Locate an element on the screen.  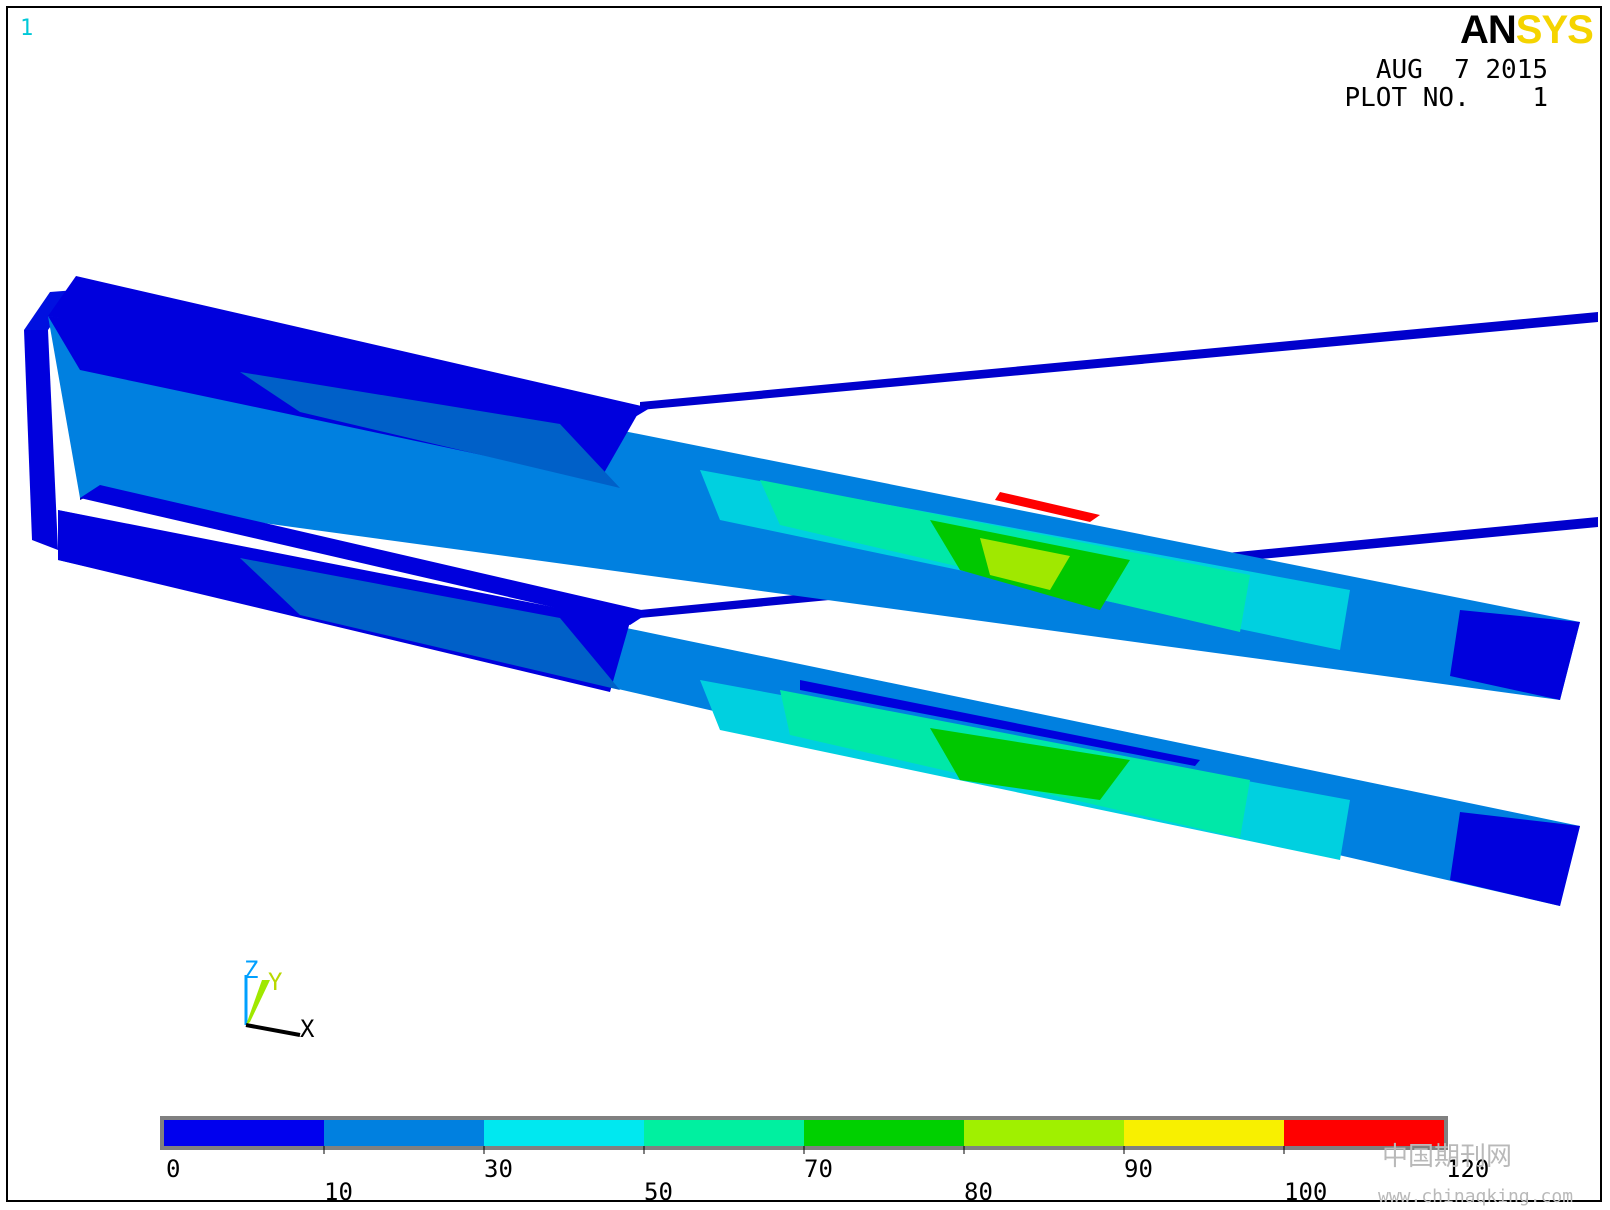
color-legend is located at coordinates (804, 1135).